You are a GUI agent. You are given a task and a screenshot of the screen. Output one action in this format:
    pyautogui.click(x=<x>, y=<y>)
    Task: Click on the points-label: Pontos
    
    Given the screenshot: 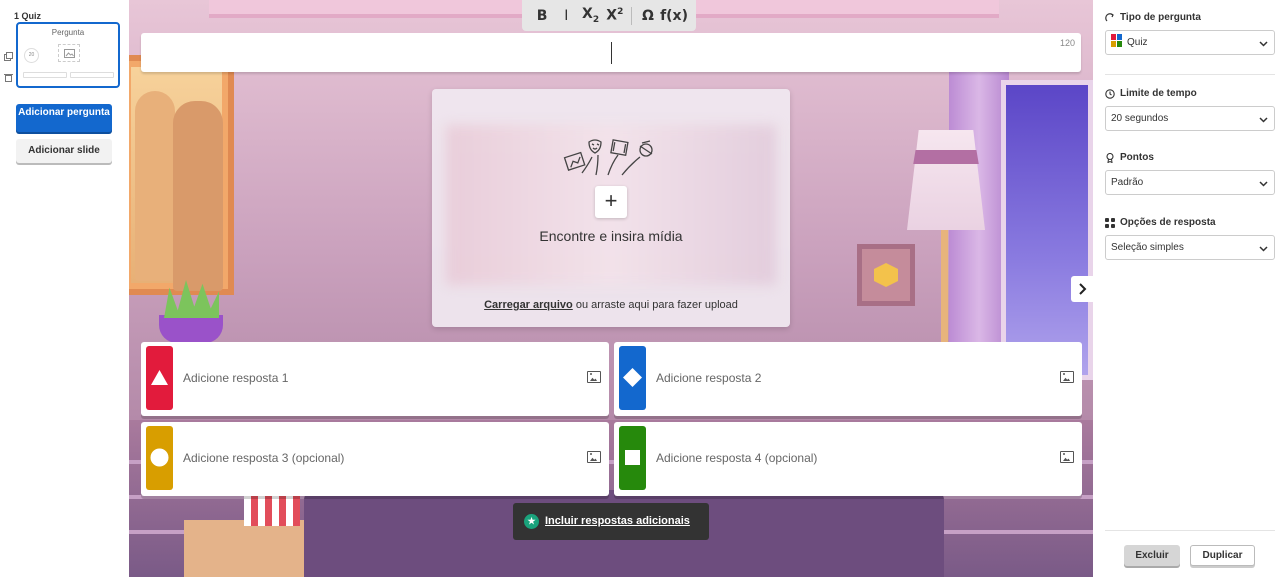 What is the action you would take?
    pyautogui.click(x=1137, y=157)
    